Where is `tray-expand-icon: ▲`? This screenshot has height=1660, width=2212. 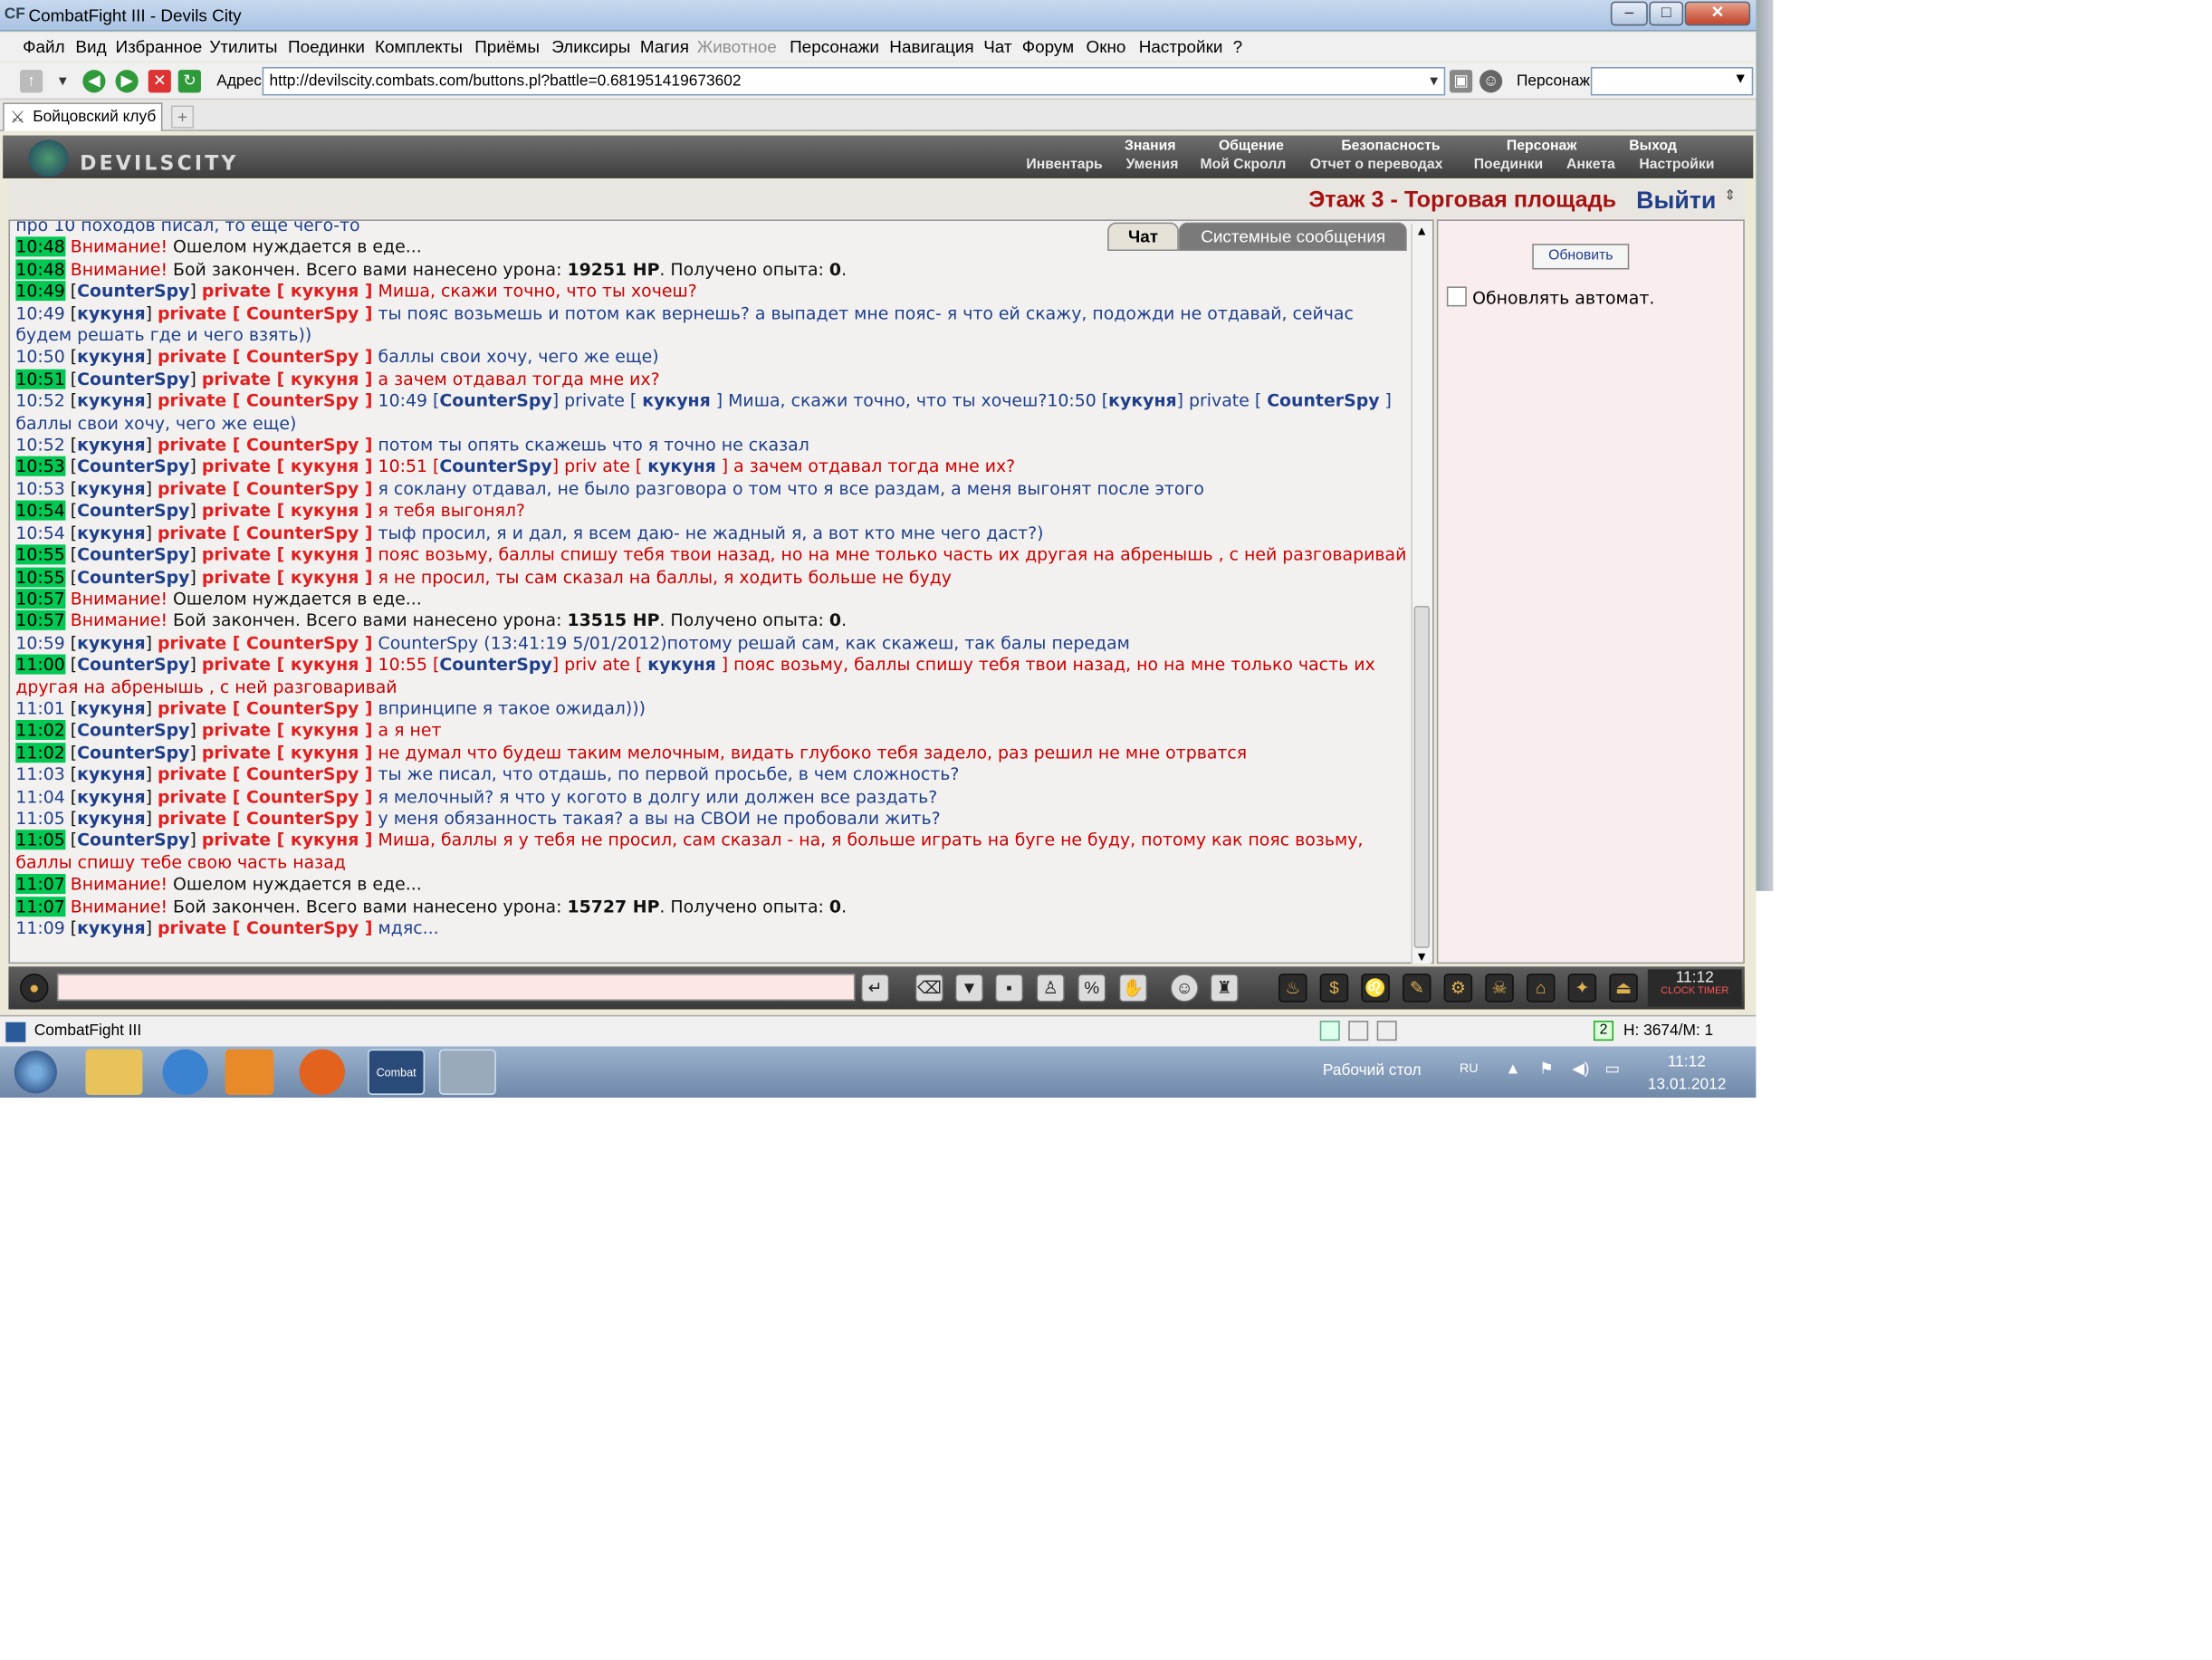 tray-expand-icon: ▲ is located at coordinates (1512, 1069).